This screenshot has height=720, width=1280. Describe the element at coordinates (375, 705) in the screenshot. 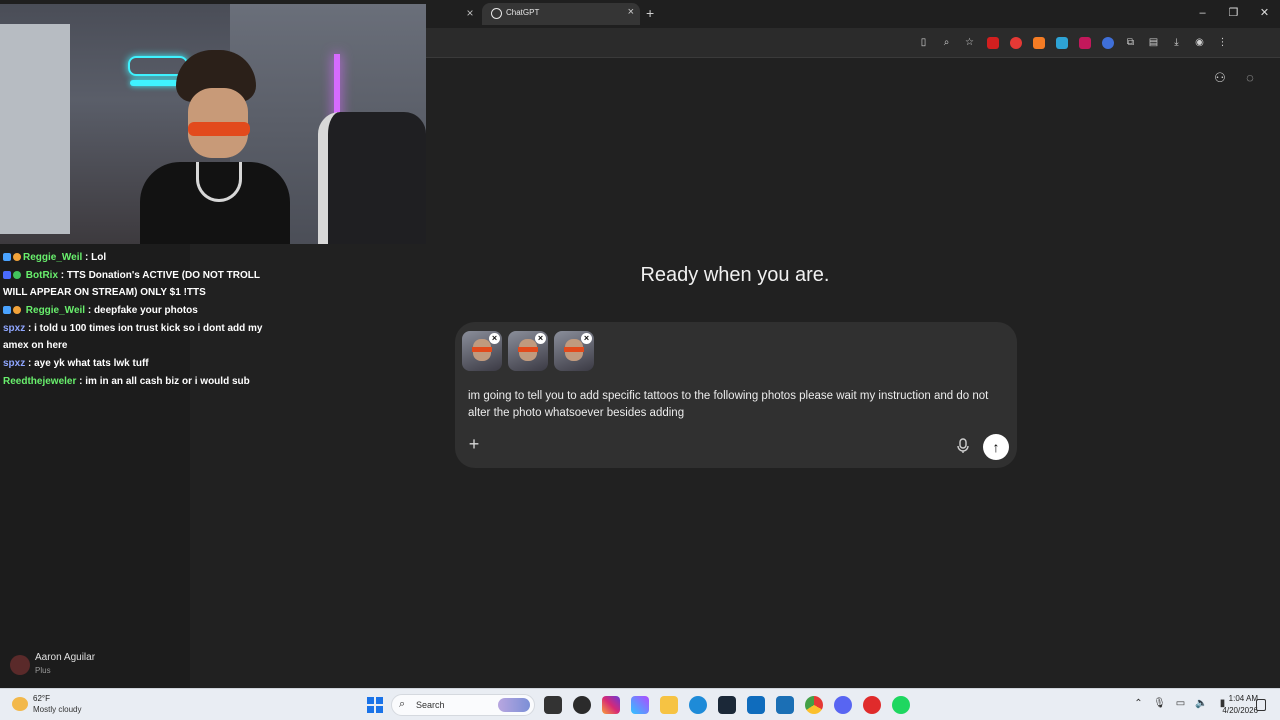

I see `windows-start-icon` at that location.